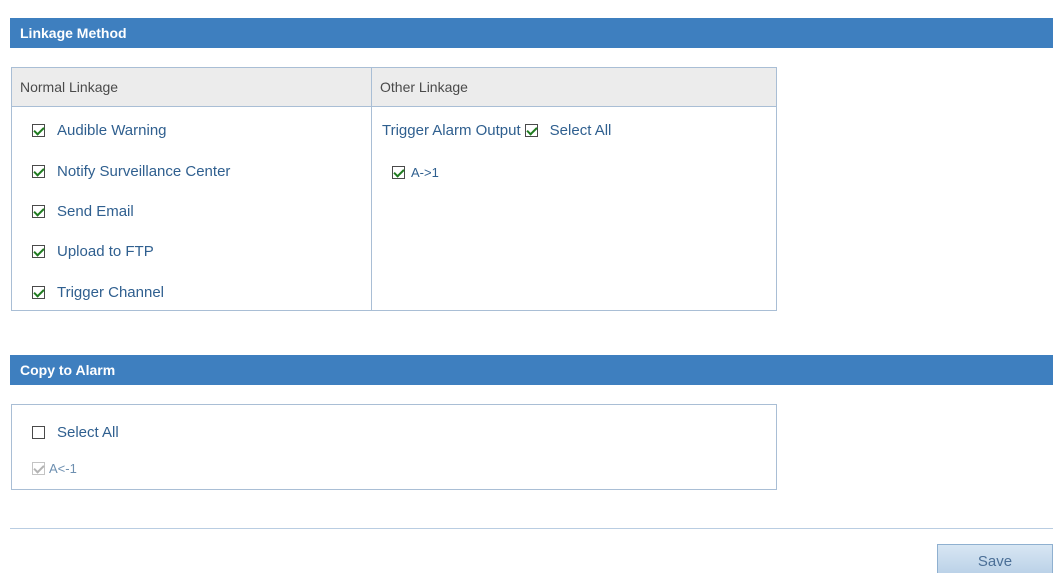 The height and width of the screenshot is (579, 1053). Describe the element at coordinates (531, 33) in the screenshot. I see `linkage-method-header: Linkage Method` at that location.